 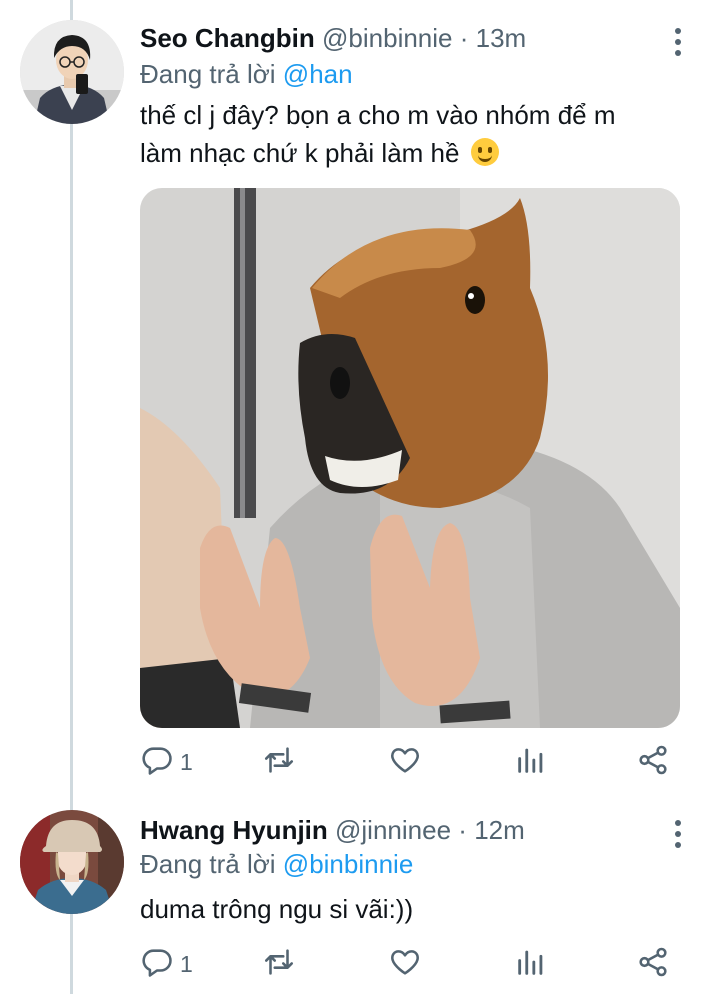 I want to click on tweet-text-line: duma trông ngu si vãi:)), so click(x=277, y=909).